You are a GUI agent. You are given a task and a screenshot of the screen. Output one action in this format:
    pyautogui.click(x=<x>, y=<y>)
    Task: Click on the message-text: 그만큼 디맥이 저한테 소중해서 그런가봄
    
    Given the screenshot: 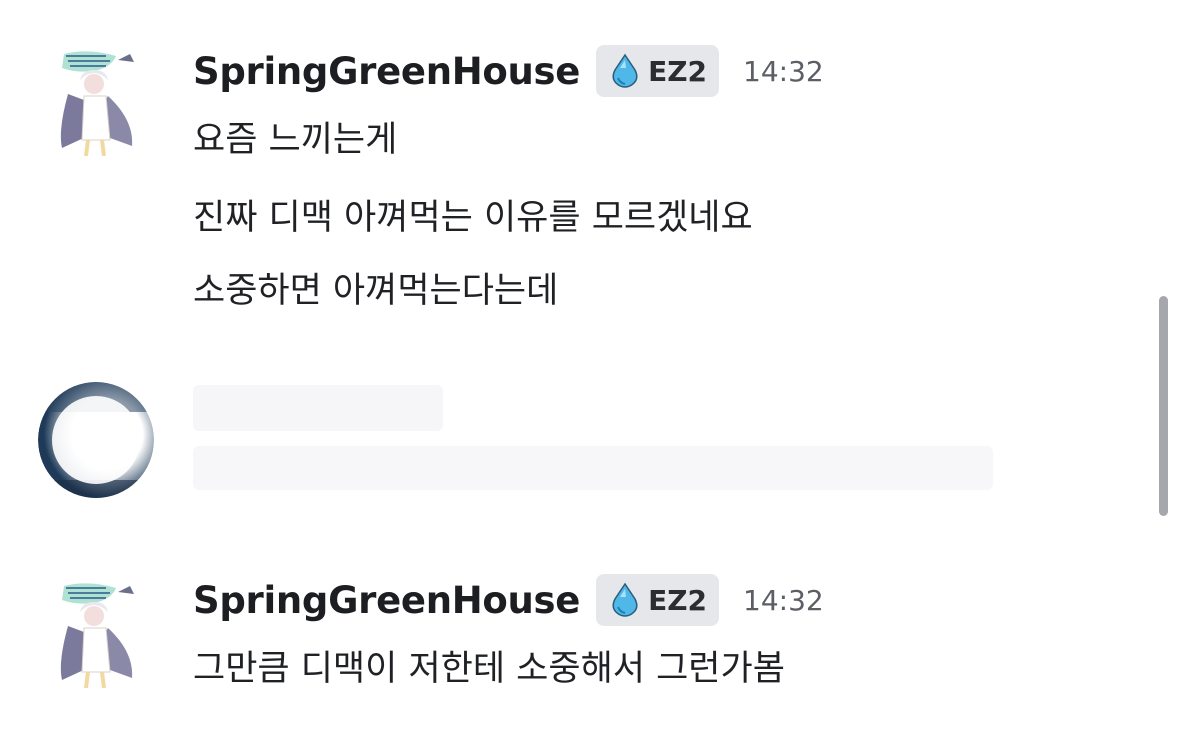 What is the action you would take?
    pyautogui.click(x=489, y=669)
    